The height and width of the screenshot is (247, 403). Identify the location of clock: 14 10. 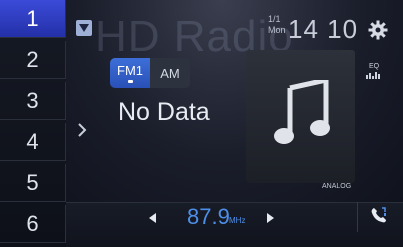
(313, 29).